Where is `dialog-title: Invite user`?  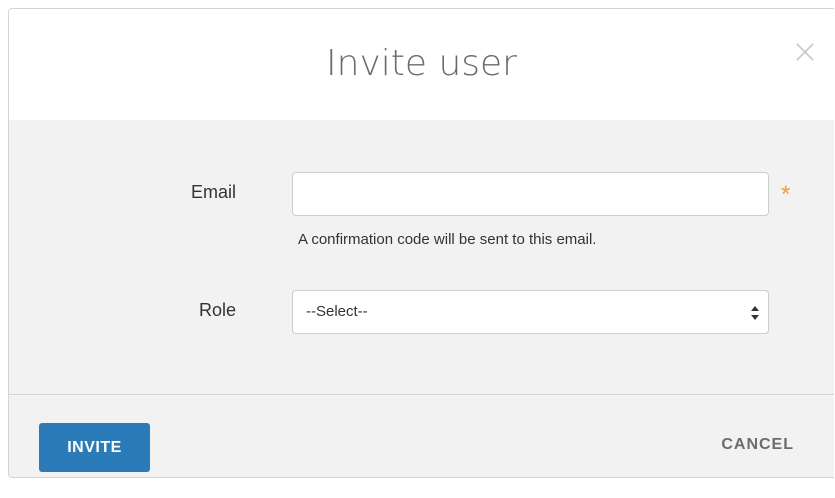 dialog-title: Invite user is located at coordinates (421, 63).